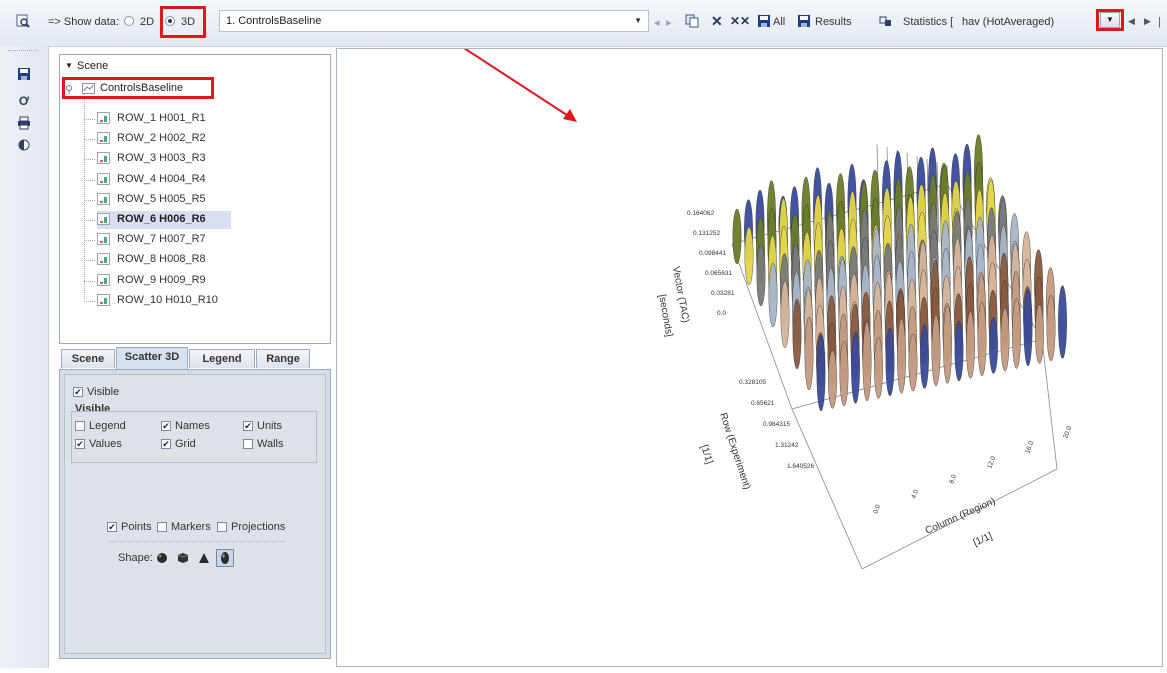 The height and width of the screenshot is (673, 1167). I want to click on tab-legend: Legend, so click(222, 358).